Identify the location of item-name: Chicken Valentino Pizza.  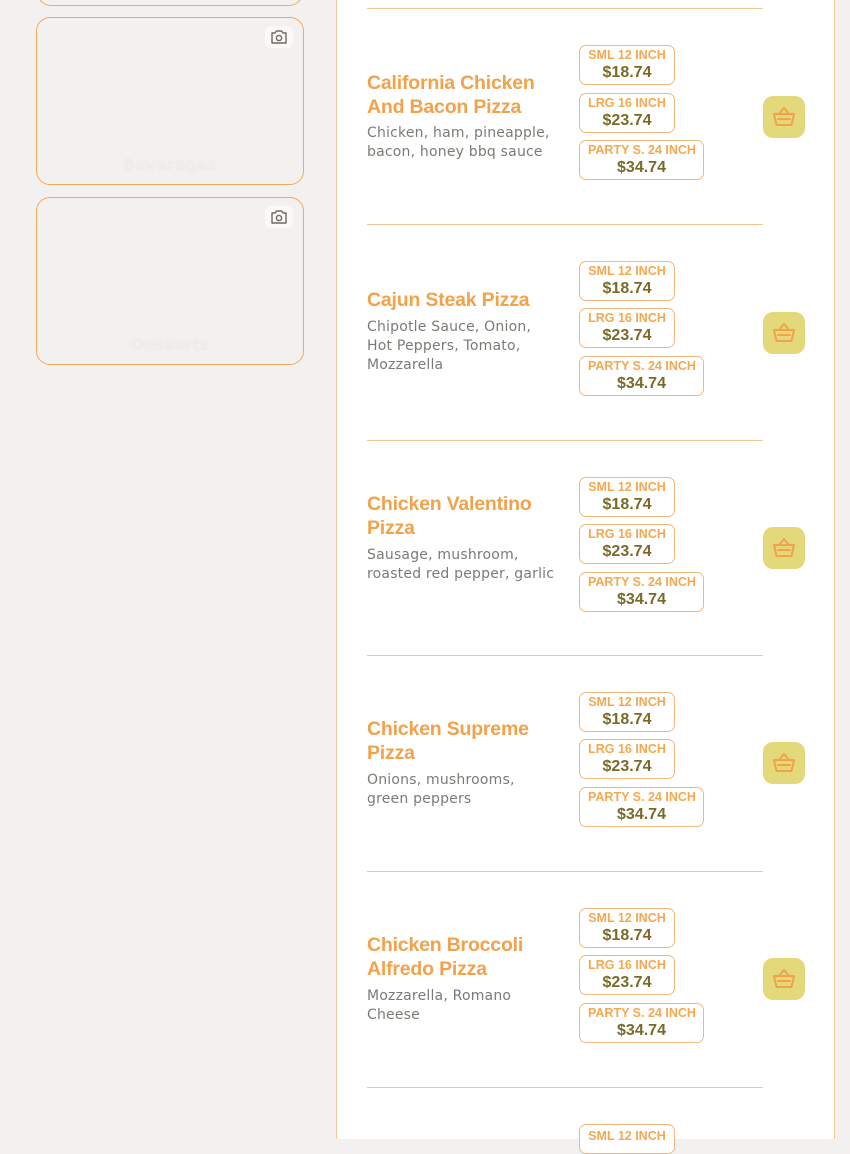
(459, 516).